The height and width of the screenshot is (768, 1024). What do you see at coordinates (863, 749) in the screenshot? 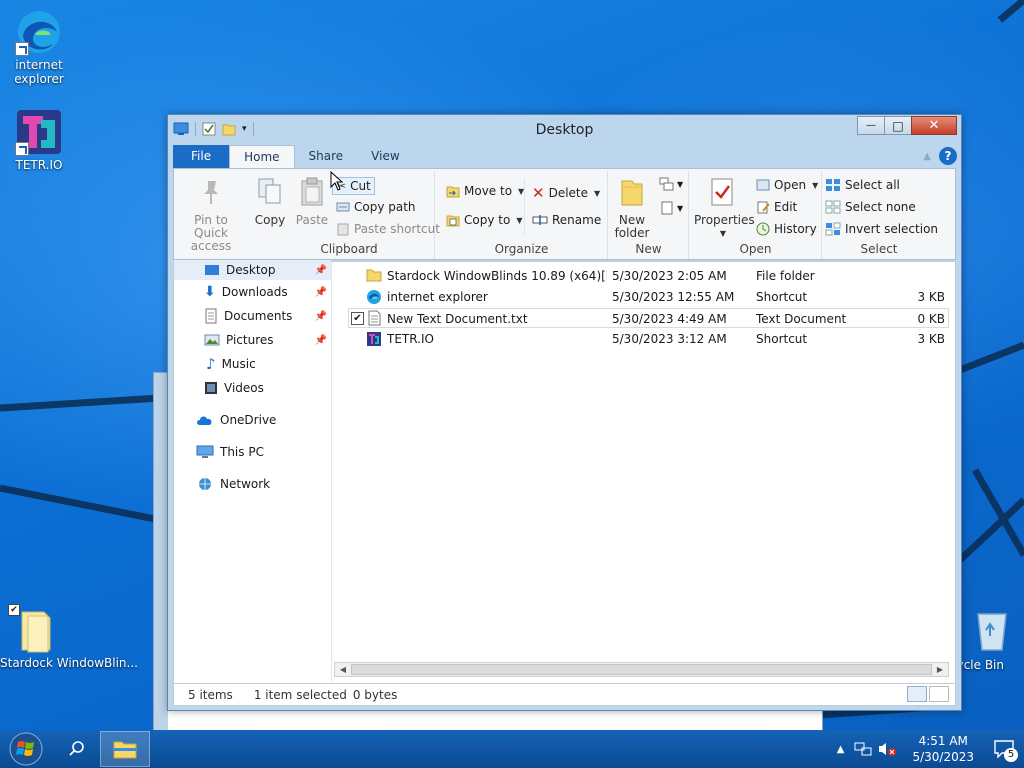
I see `network-status-icon` at bounding box center [863, 749].